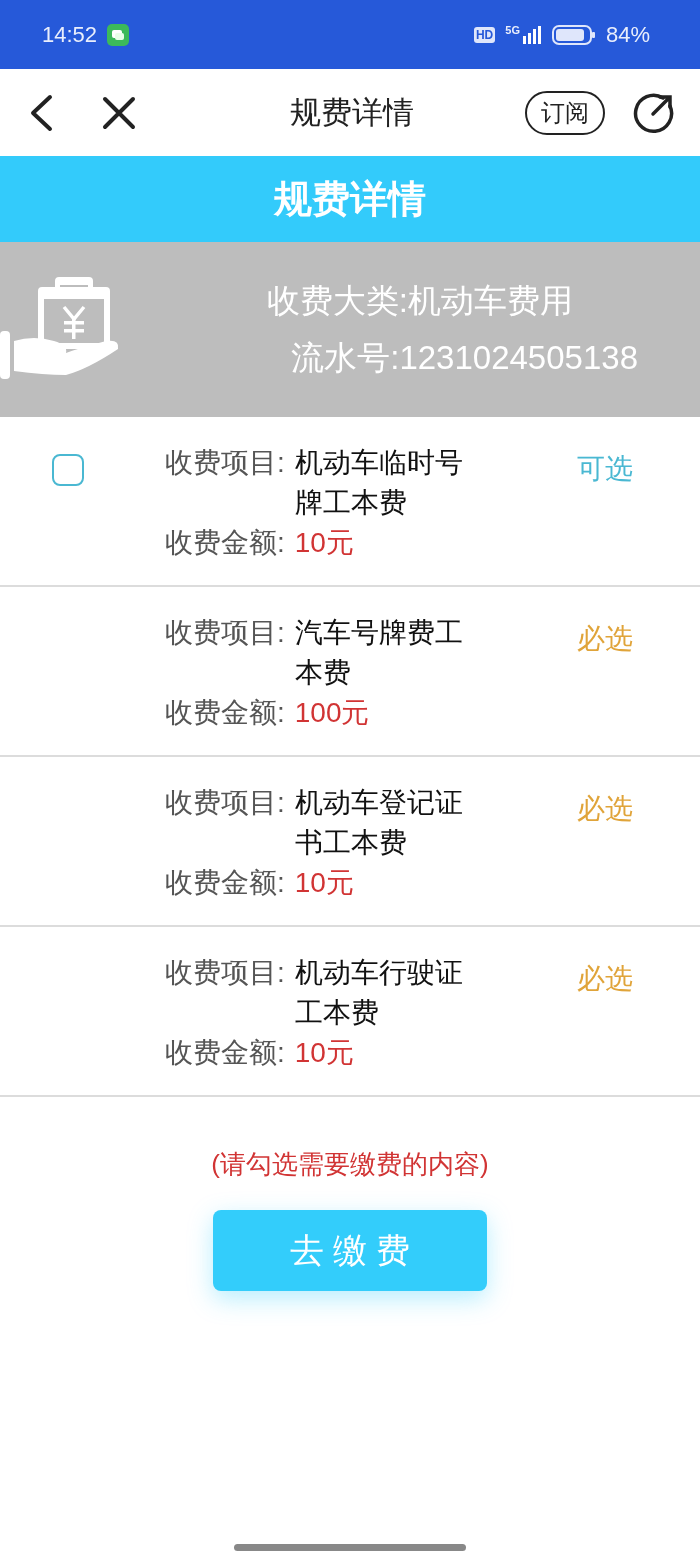 This screenshot has height=1563, width=700. What do you see at coordinates (379, 483) in the screenshot?
I see `item-name: 机动车临时号牌工本费` at bounding box center [379, 483].